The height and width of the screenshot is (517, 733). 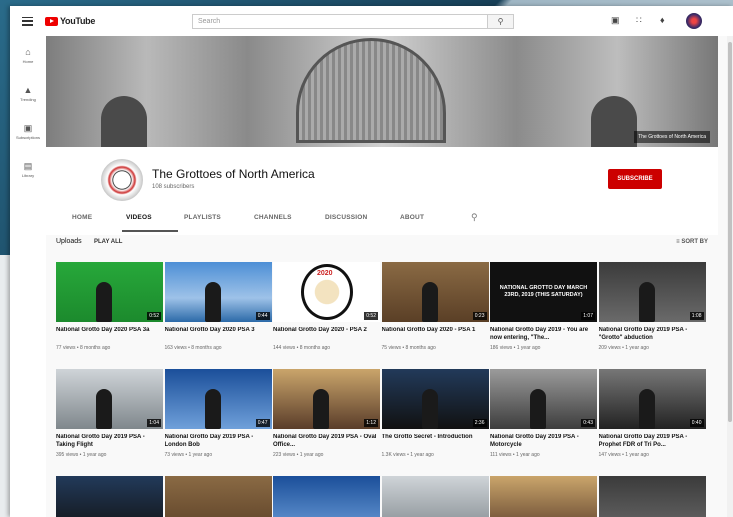 I want to click on video-title: National Grotto Day 2020 PSA 3, so click(x=218, y=334).